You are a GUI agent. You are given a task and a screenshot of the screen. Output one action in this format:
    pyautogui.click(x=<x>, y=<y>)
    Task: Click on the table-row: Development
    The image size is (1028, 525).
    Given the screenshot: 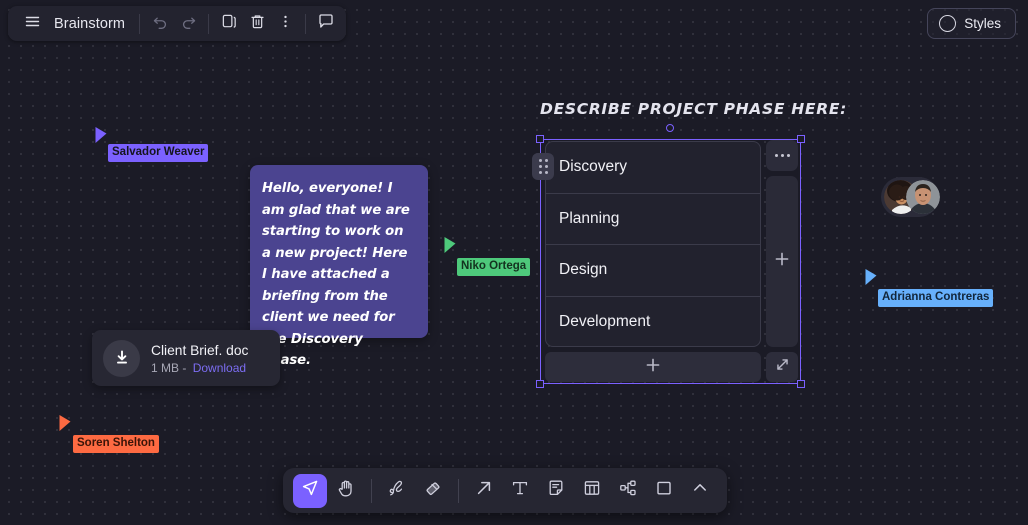 What is the action you would take?
    pyautogui.click(x=653, y=322)
    